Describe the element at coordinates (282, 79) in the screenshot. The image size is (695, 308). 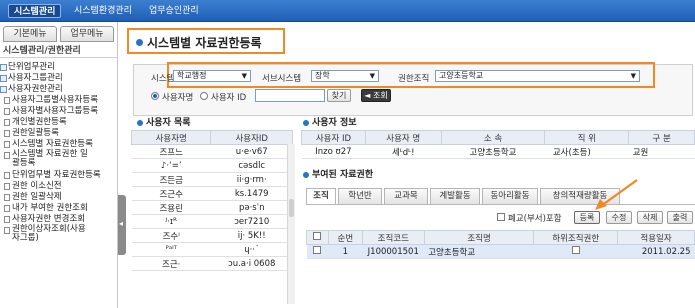
I see `subsystem-label: 서브시스템` at that location.